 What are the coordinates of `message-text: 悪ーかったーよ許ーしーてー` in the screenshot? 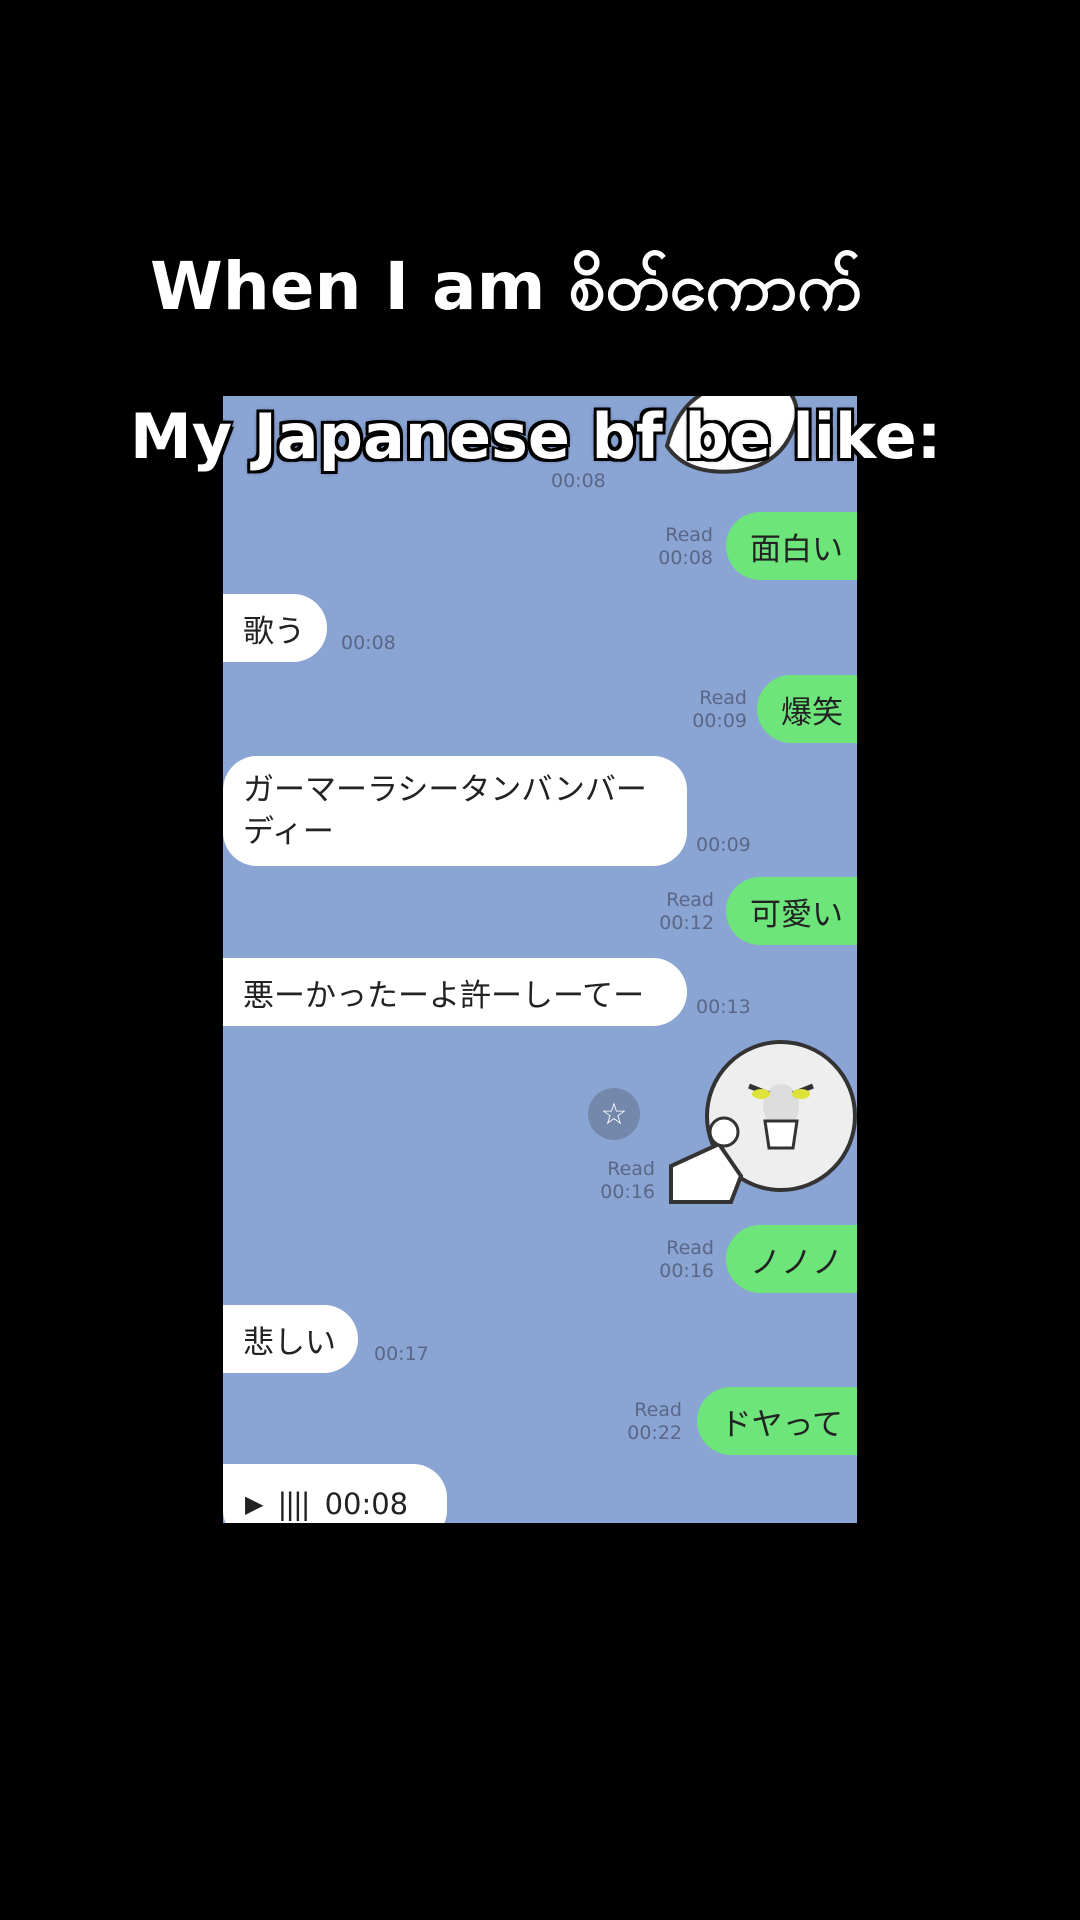 It's located at (444, 995).